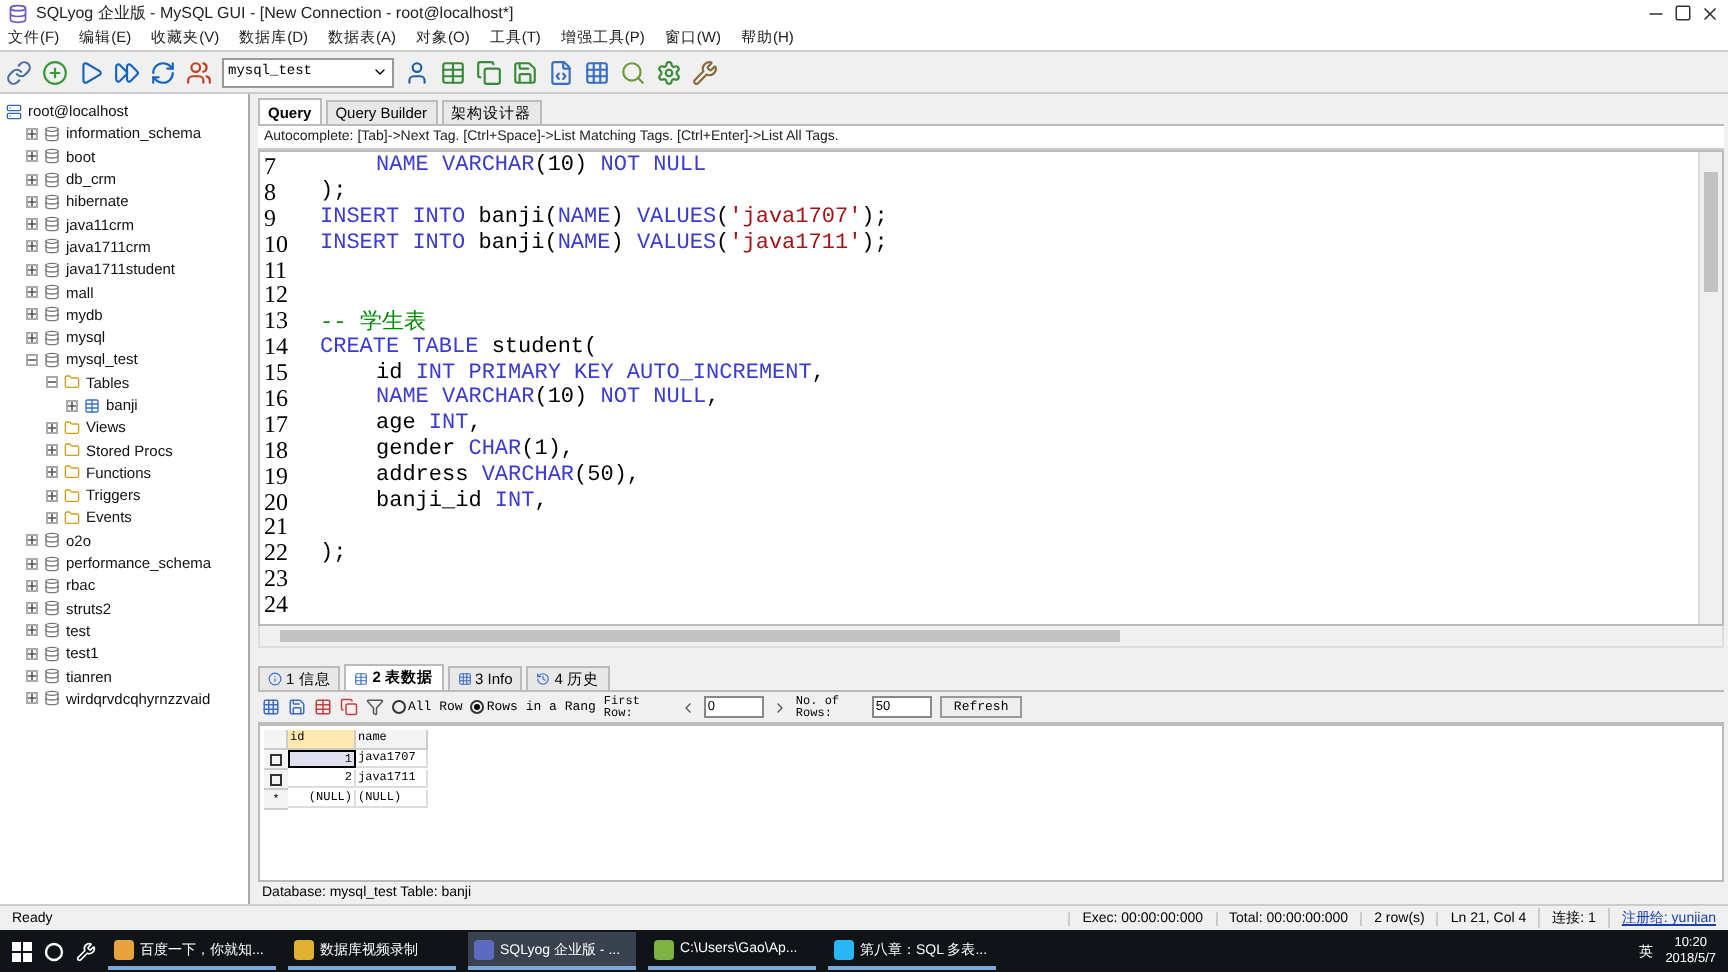 Image resolution: width=1728 pixels, height=972 pixels. I want to click on code-line: banji_id INT,, so click(461, 502).